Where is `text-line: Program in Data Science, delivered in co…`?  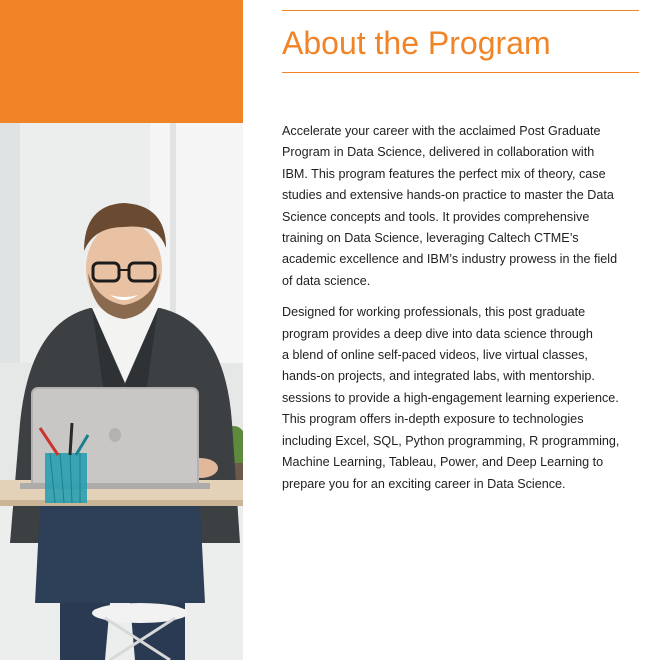
text-line: Program in Data Science, delivered in co… is located at coordinates (438, 152).